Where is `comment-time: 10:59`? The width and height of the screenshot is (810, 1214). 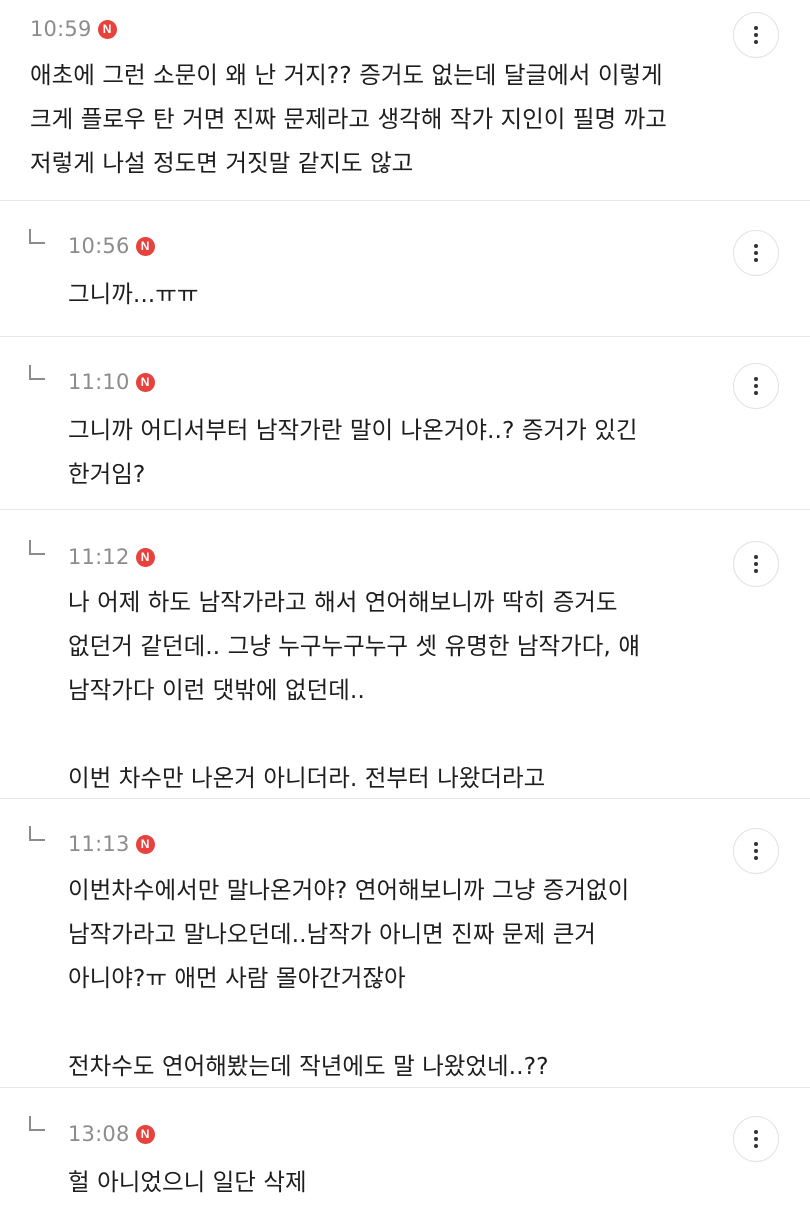 comment-time: 10:59 is located at coordinates (61, 29).